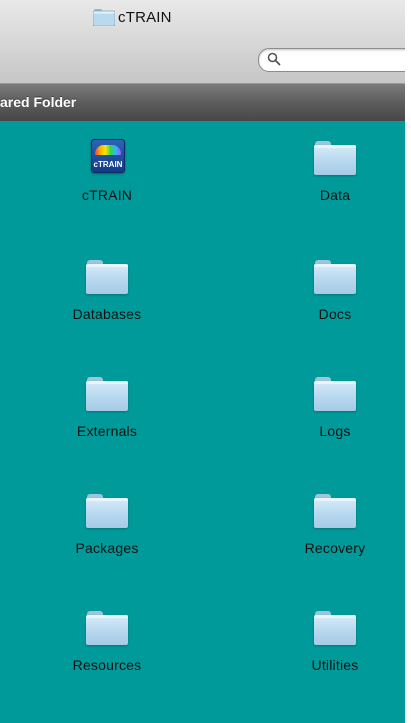  I want to click on item-ctrain: cTRAIN cTRAIN, so click(107, 171).